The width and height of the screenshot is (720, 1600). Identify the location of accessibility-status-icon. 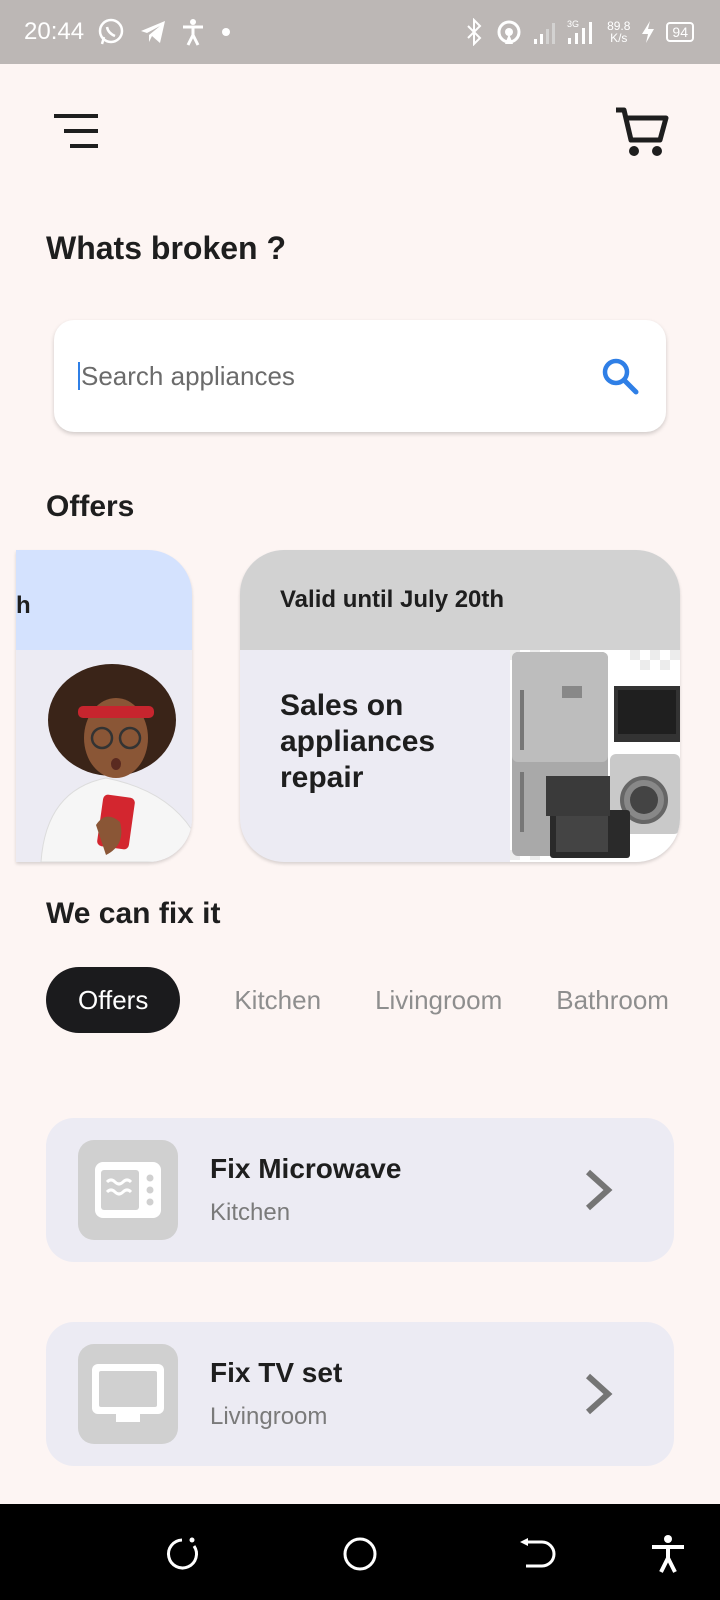
(193, 32).